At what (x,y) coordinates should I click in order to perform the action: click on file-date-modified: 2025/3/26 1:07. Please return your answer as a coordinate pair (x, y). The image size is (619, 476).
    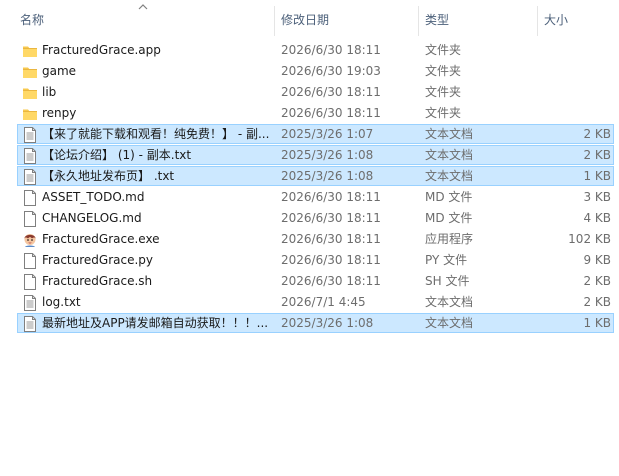
    Looking at the image, I should click on (327, 134).